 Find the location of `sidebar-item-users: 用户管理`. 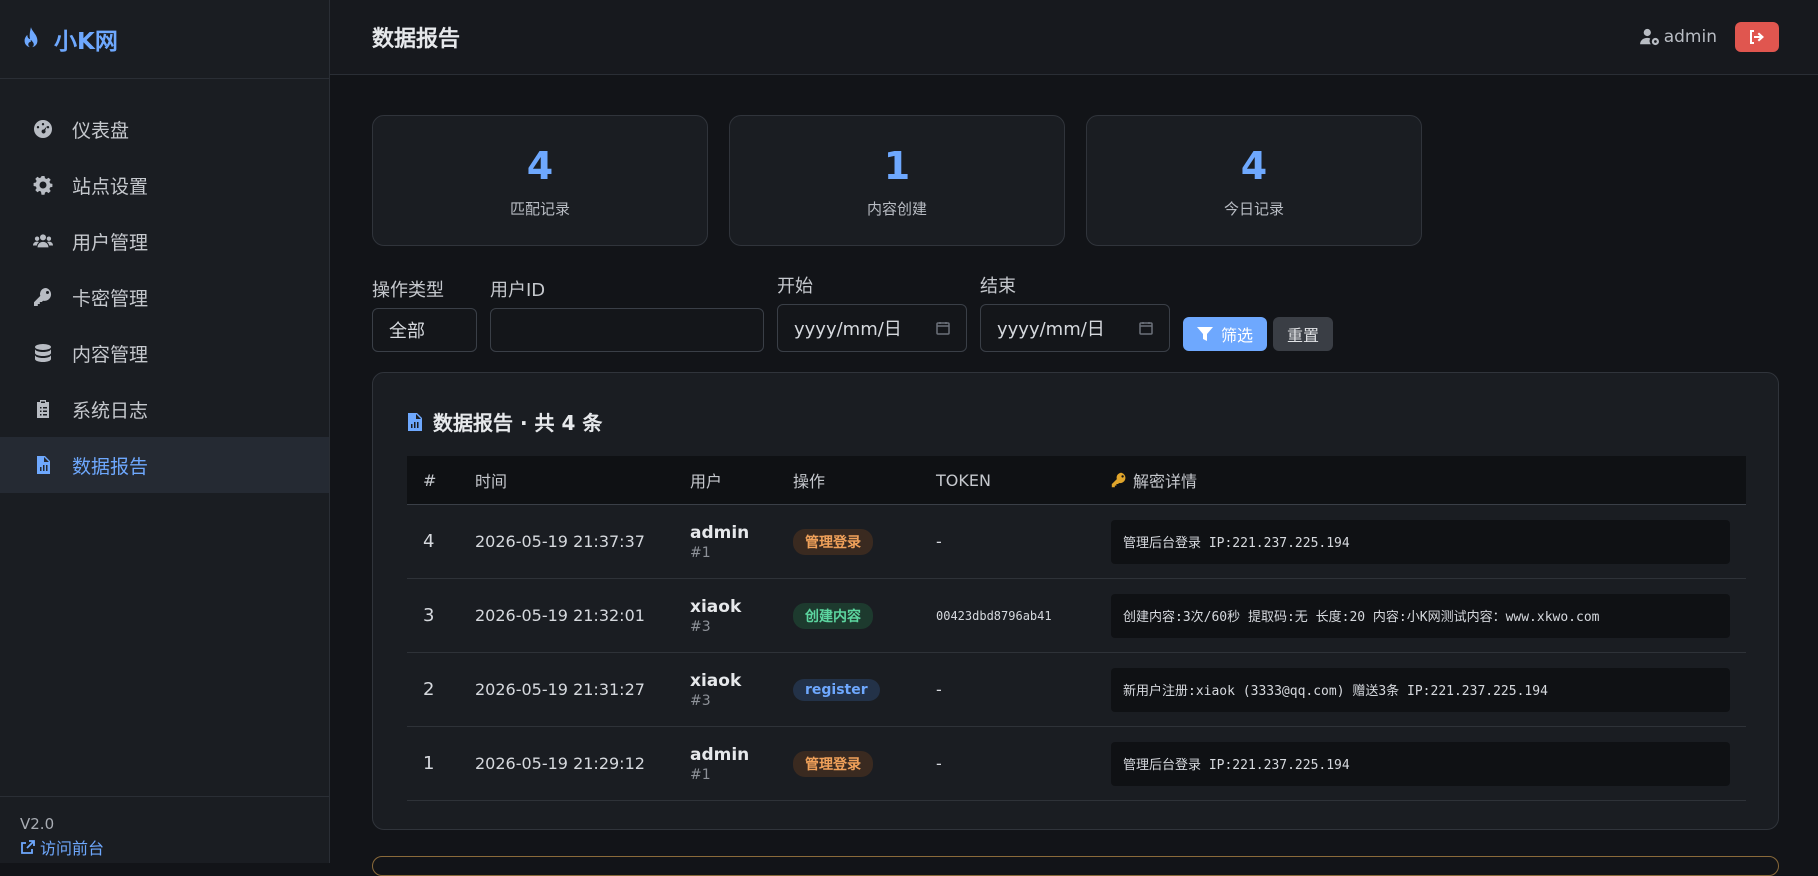

sidebar-item-users: 用户管理 is located at coordinates (164, 241).